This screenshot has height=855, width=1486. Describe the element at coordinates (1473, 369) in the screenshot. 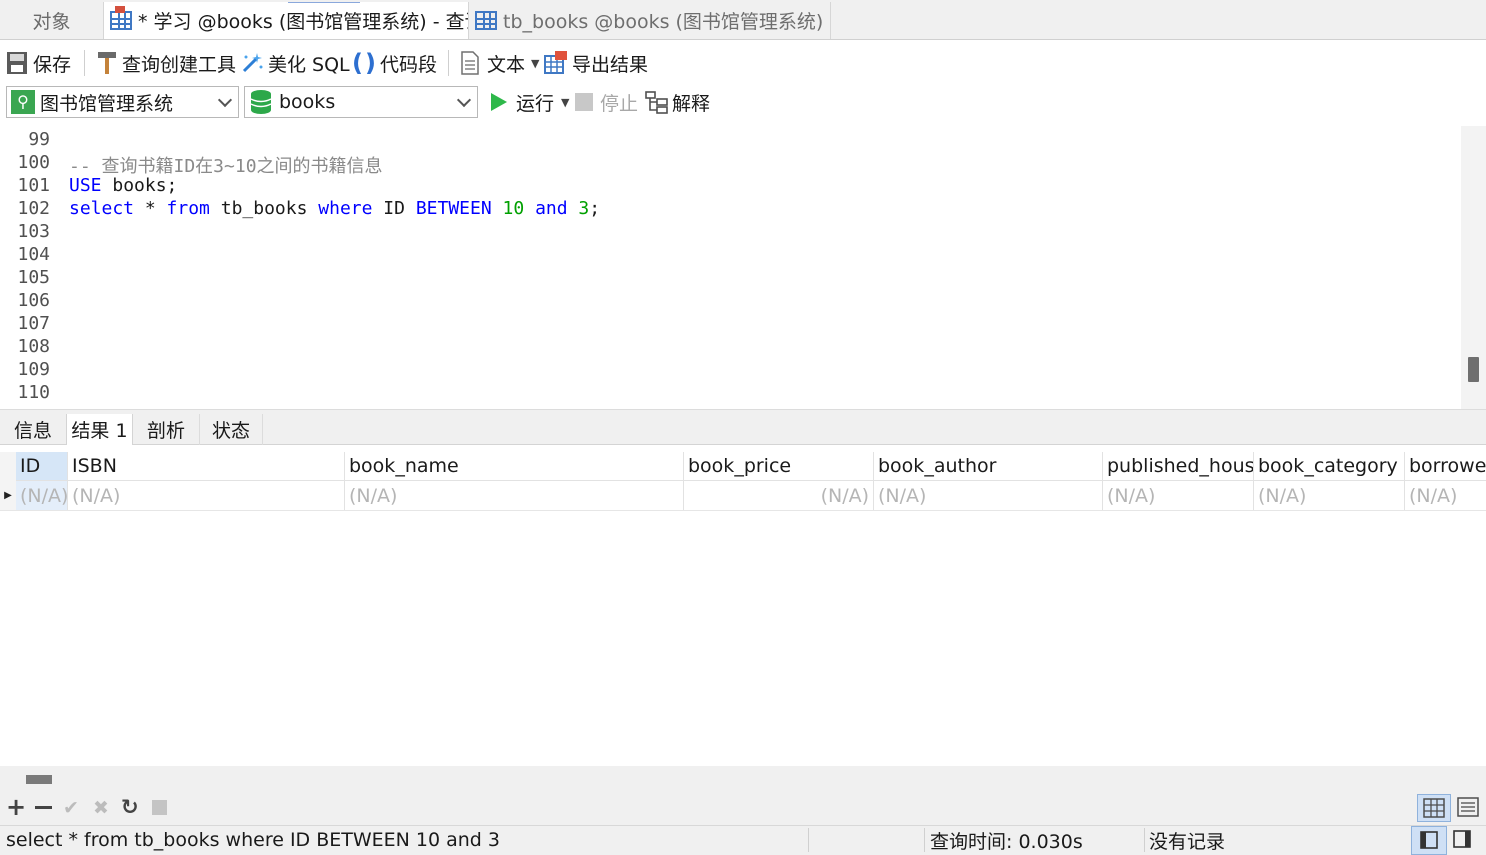

I see `editor-scrollbar-thumb` at that location.